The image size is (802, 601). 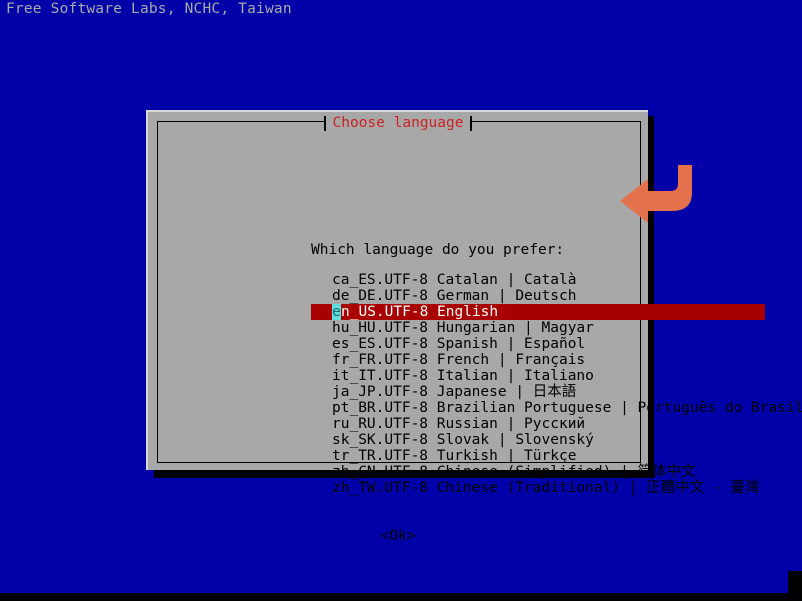 I want to click on ok-button: <Ok>, so click(x=398, y=536).